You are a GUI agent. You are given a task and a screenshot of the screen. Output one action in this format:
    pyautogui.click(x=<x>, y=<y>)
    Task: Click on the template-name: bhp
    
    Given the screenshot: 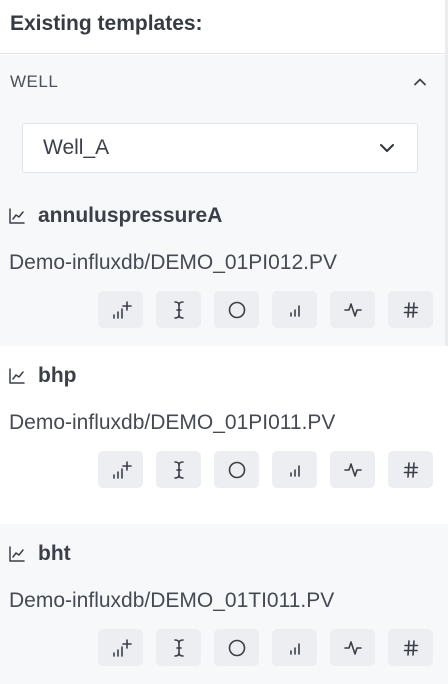 What is the action you would take?
    pyautogui.click(x=57, y=375)
    